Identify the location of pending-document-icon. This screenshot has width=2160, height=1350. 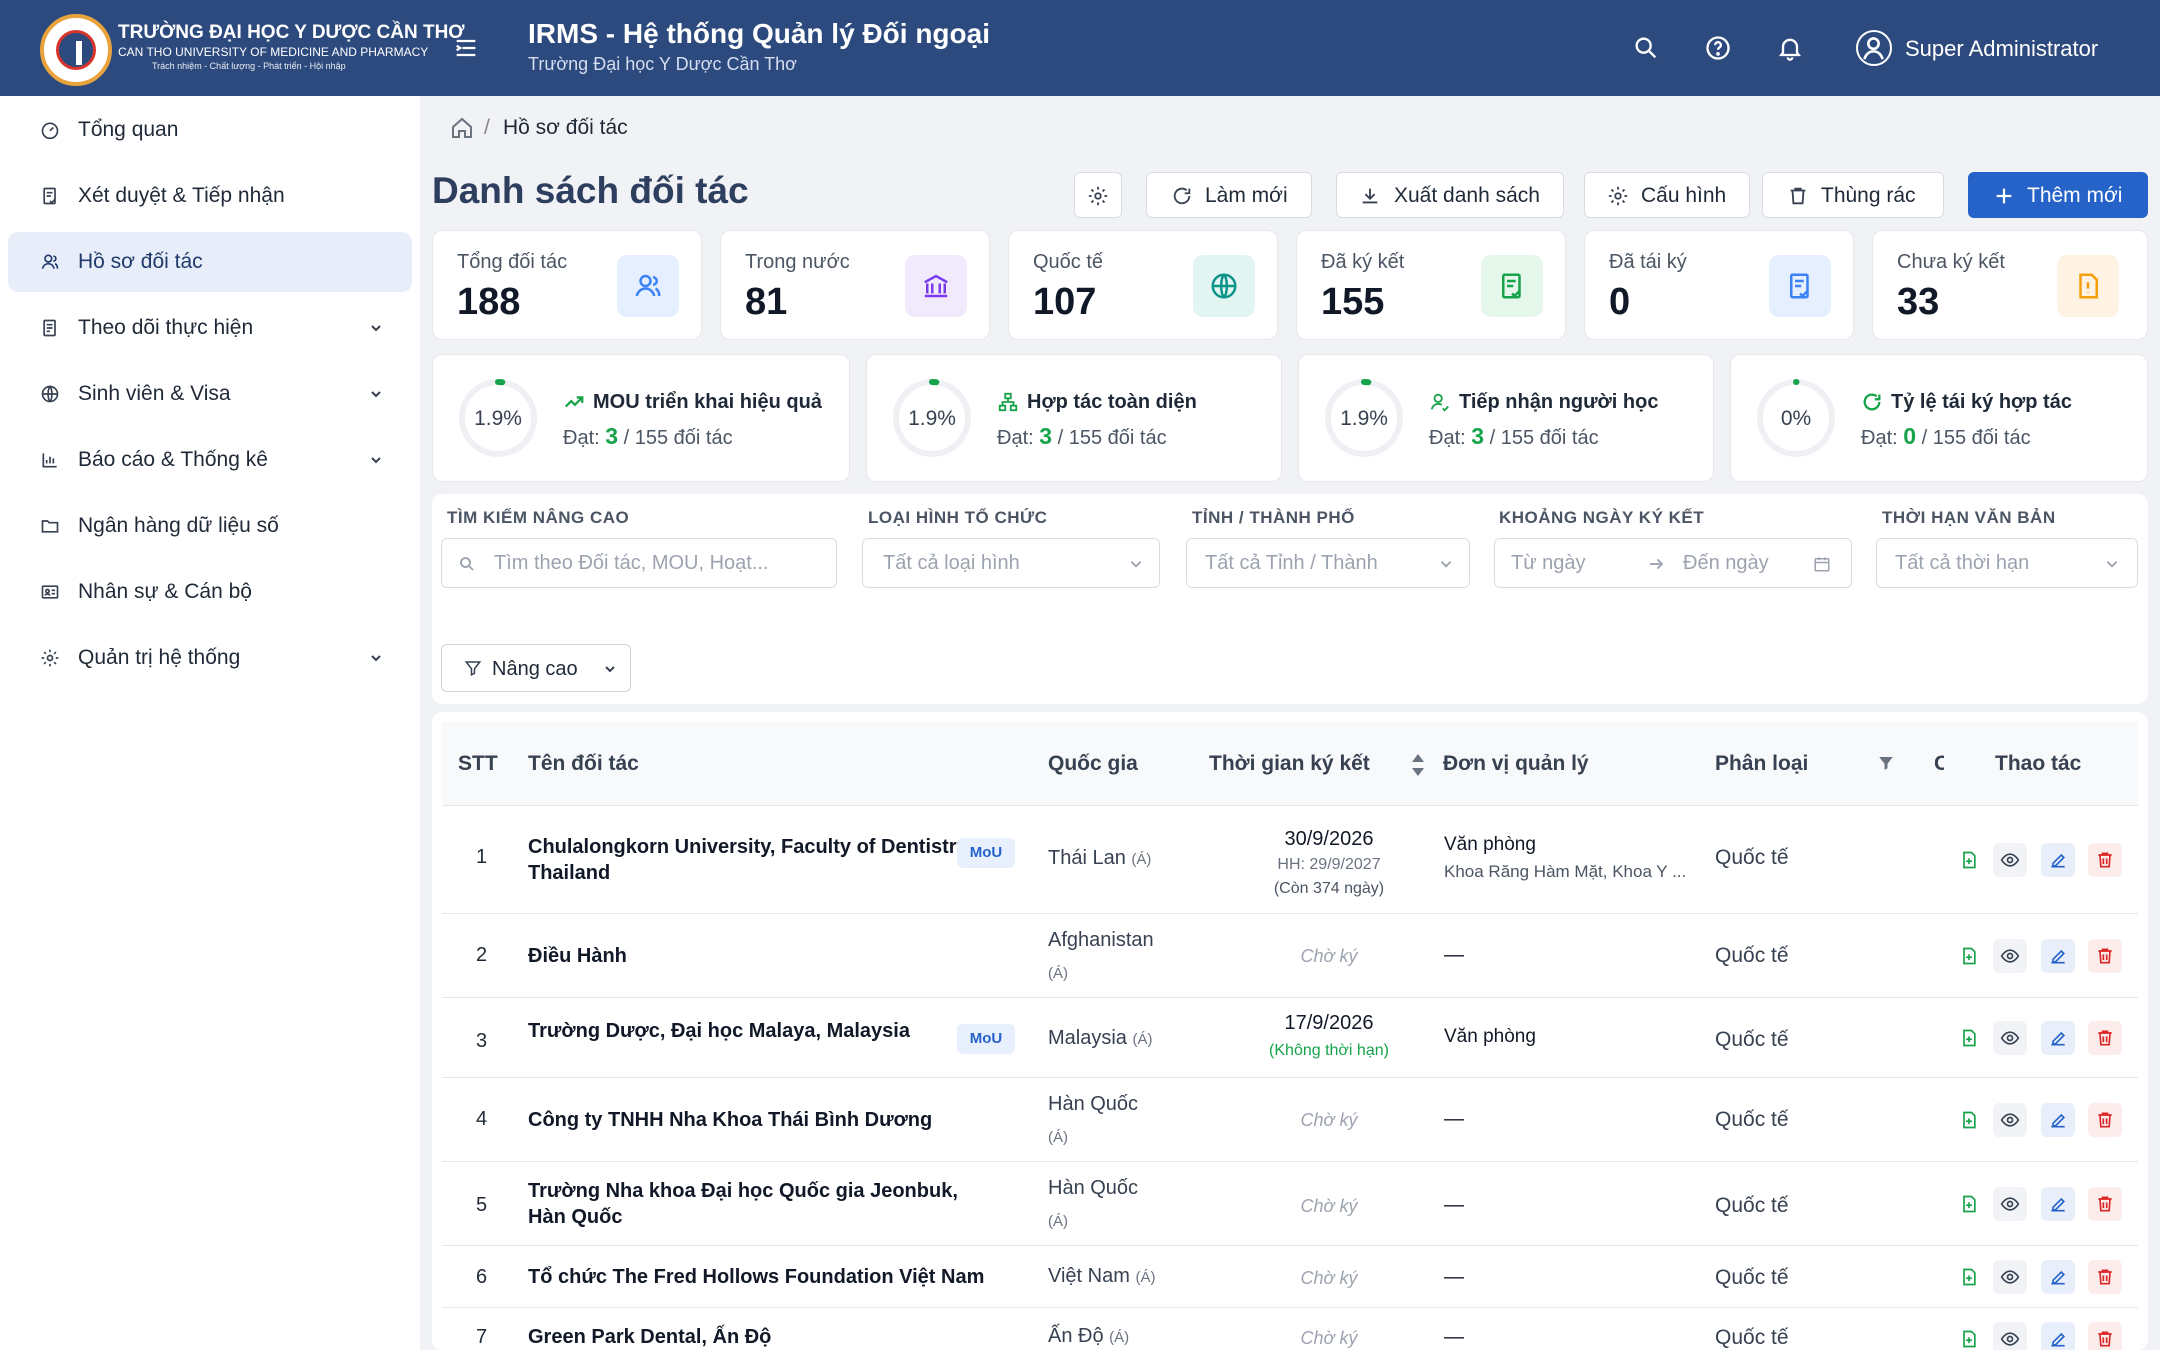
(2088, 286).